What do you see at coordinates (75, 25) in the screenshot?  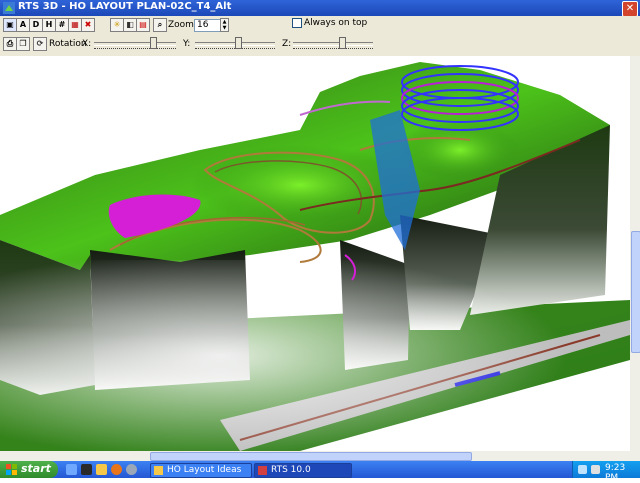 I see `pattern-icon: ▦` at bounding box center [75, 25].